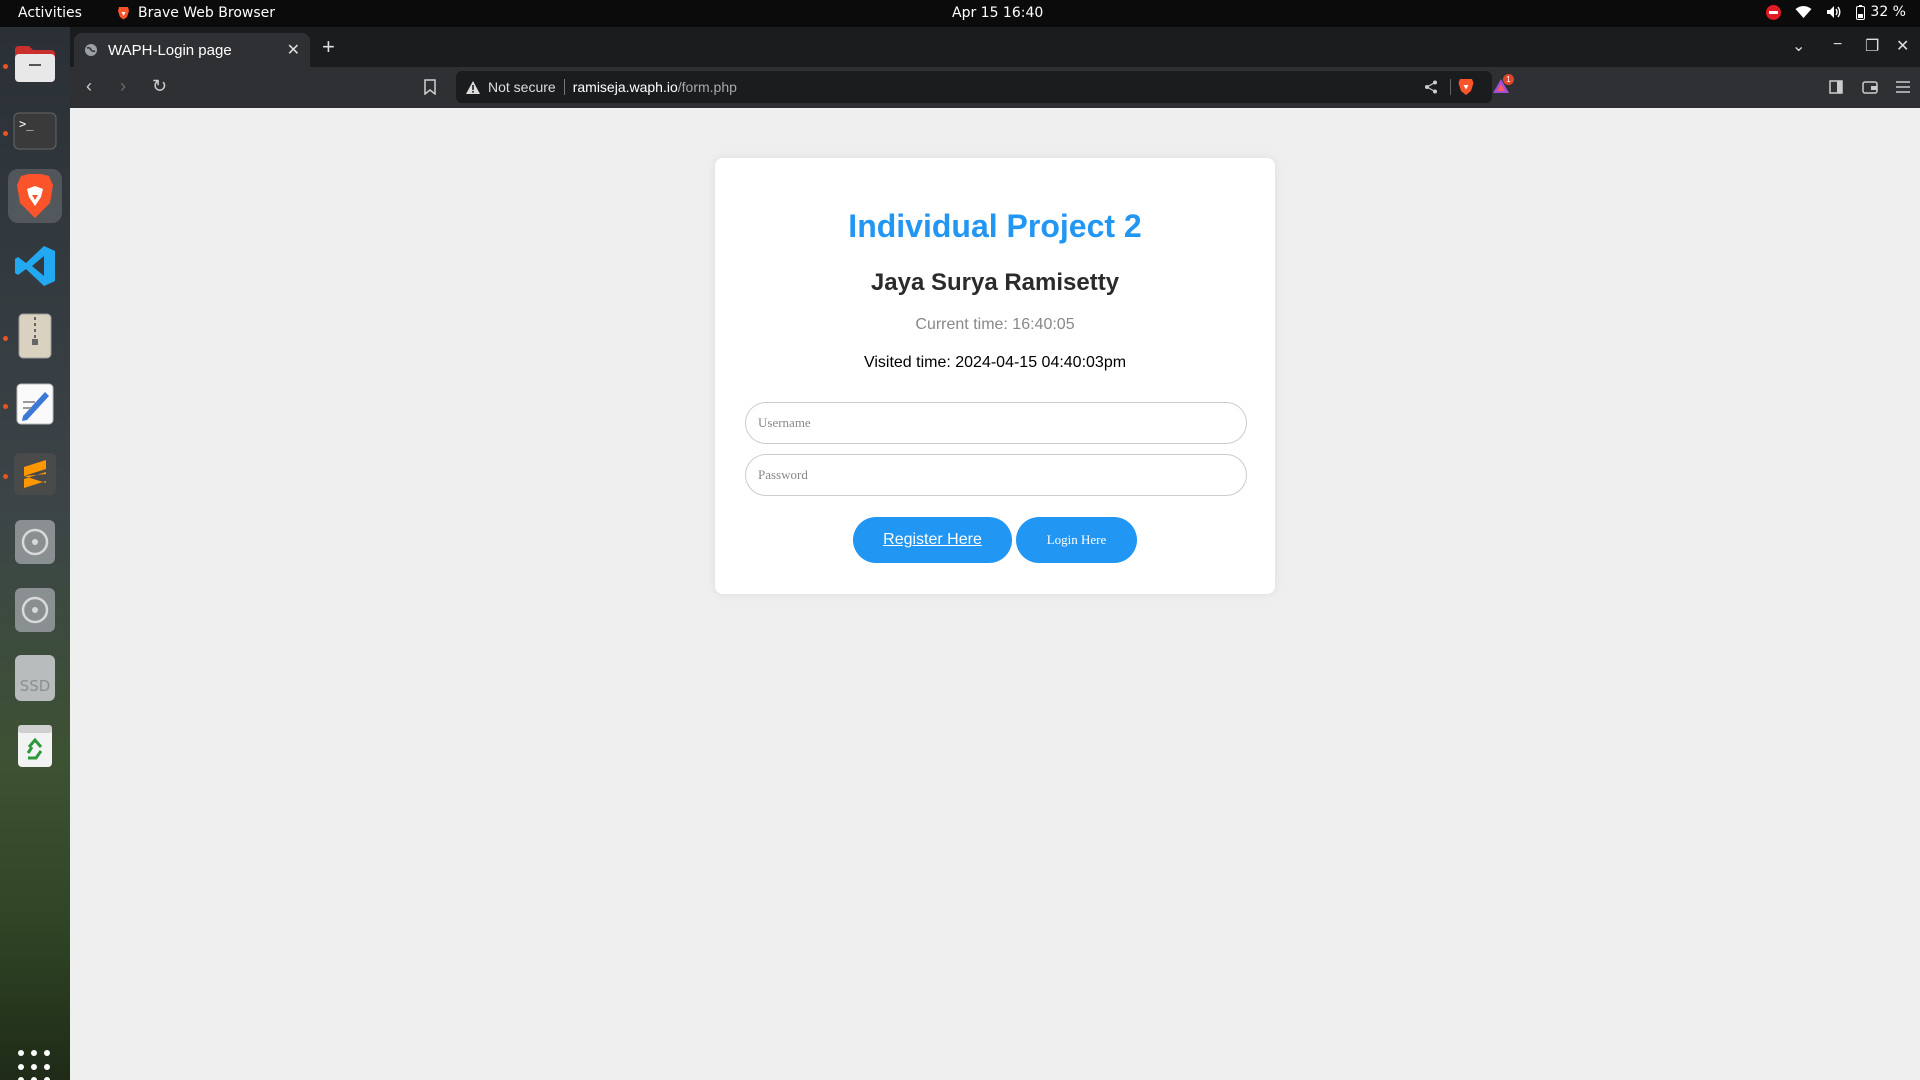 The image size is (1920, 1080). I want to click on dock-trash, so click(35, 746).